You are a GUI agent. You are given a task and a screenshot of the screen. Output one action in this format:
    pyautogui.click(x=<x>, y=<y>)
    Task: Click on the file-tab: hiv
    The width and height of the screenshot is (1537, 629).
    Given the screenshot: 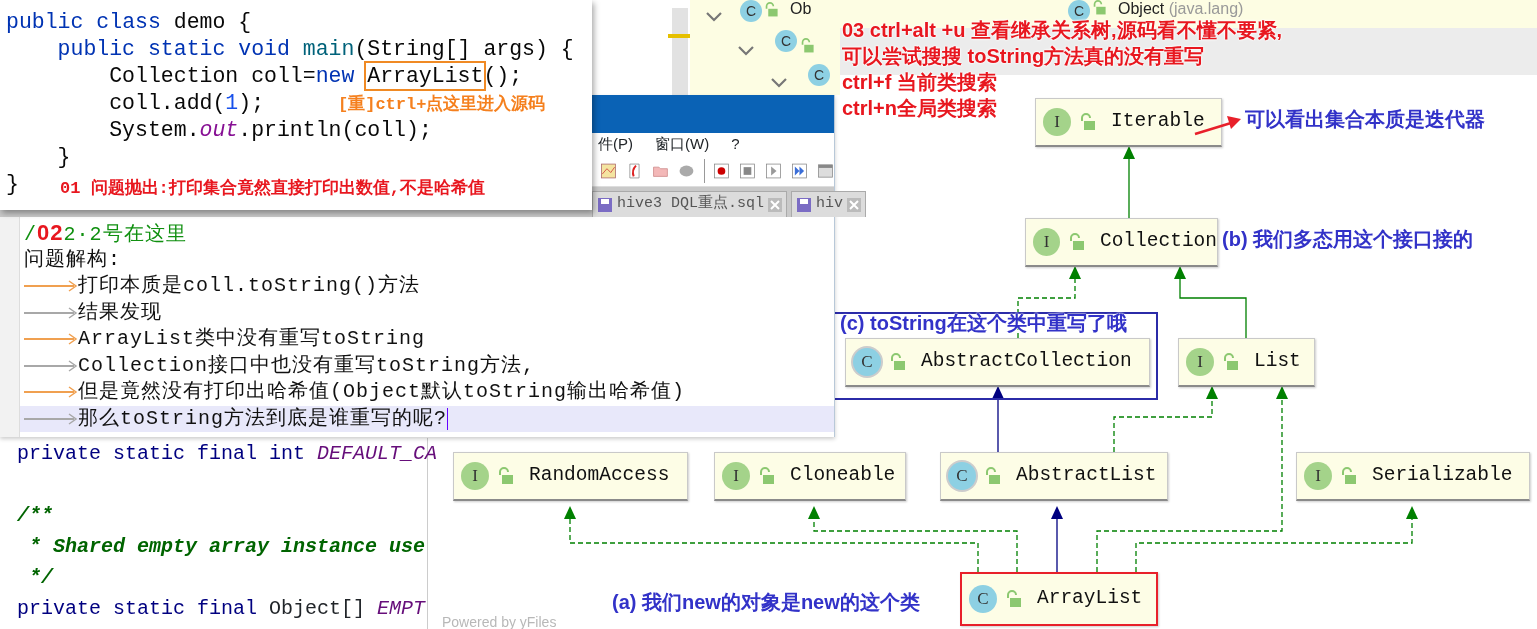 What is the action you would take?
    pyautogui.click(x=829, y=204)
    